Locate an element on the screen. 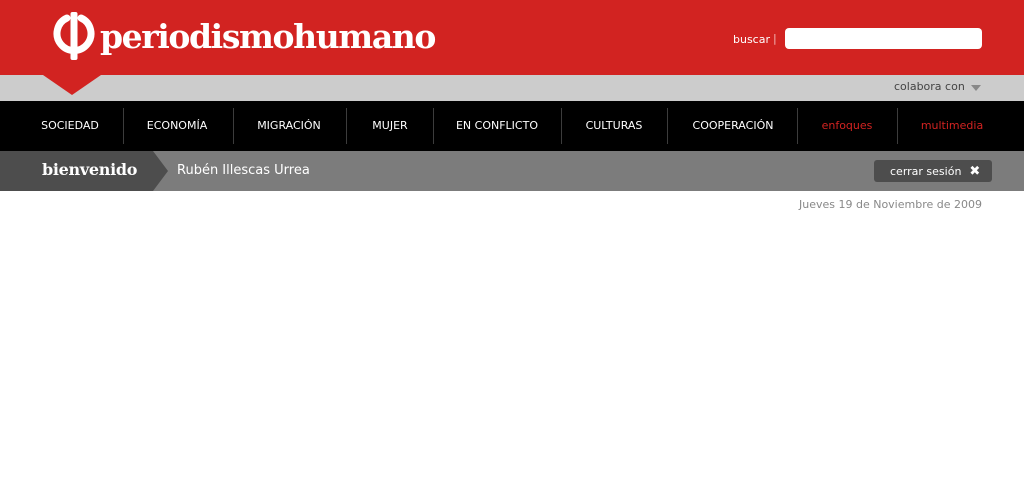 The width and height of the screenshot is (1024, 500). welcome-arrow is located at coordinates (160, 171).